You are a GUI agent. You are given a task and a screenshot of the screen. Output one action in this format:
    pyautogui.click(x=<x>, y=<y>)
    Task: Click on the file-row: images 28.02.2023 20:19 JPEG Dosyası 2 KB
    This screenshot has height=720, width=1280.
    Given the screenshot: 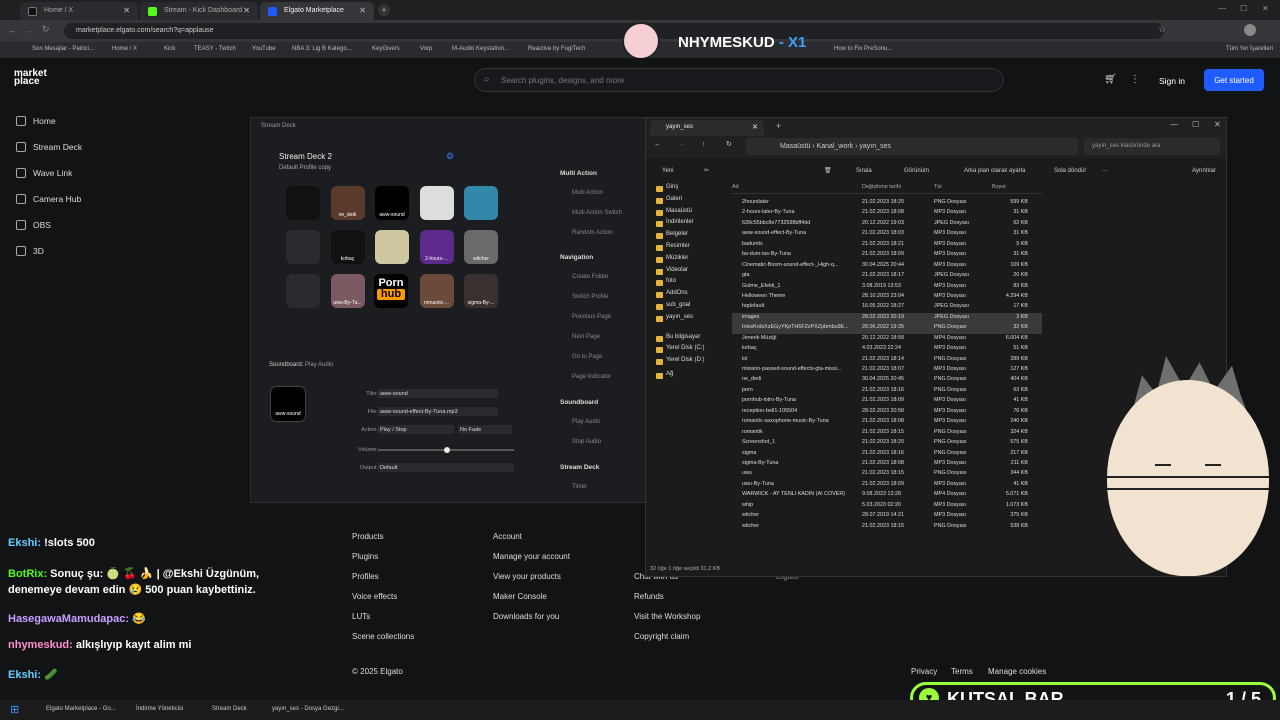 What is the action you would take?
    pyautogui.click(x=887, y=318)
    